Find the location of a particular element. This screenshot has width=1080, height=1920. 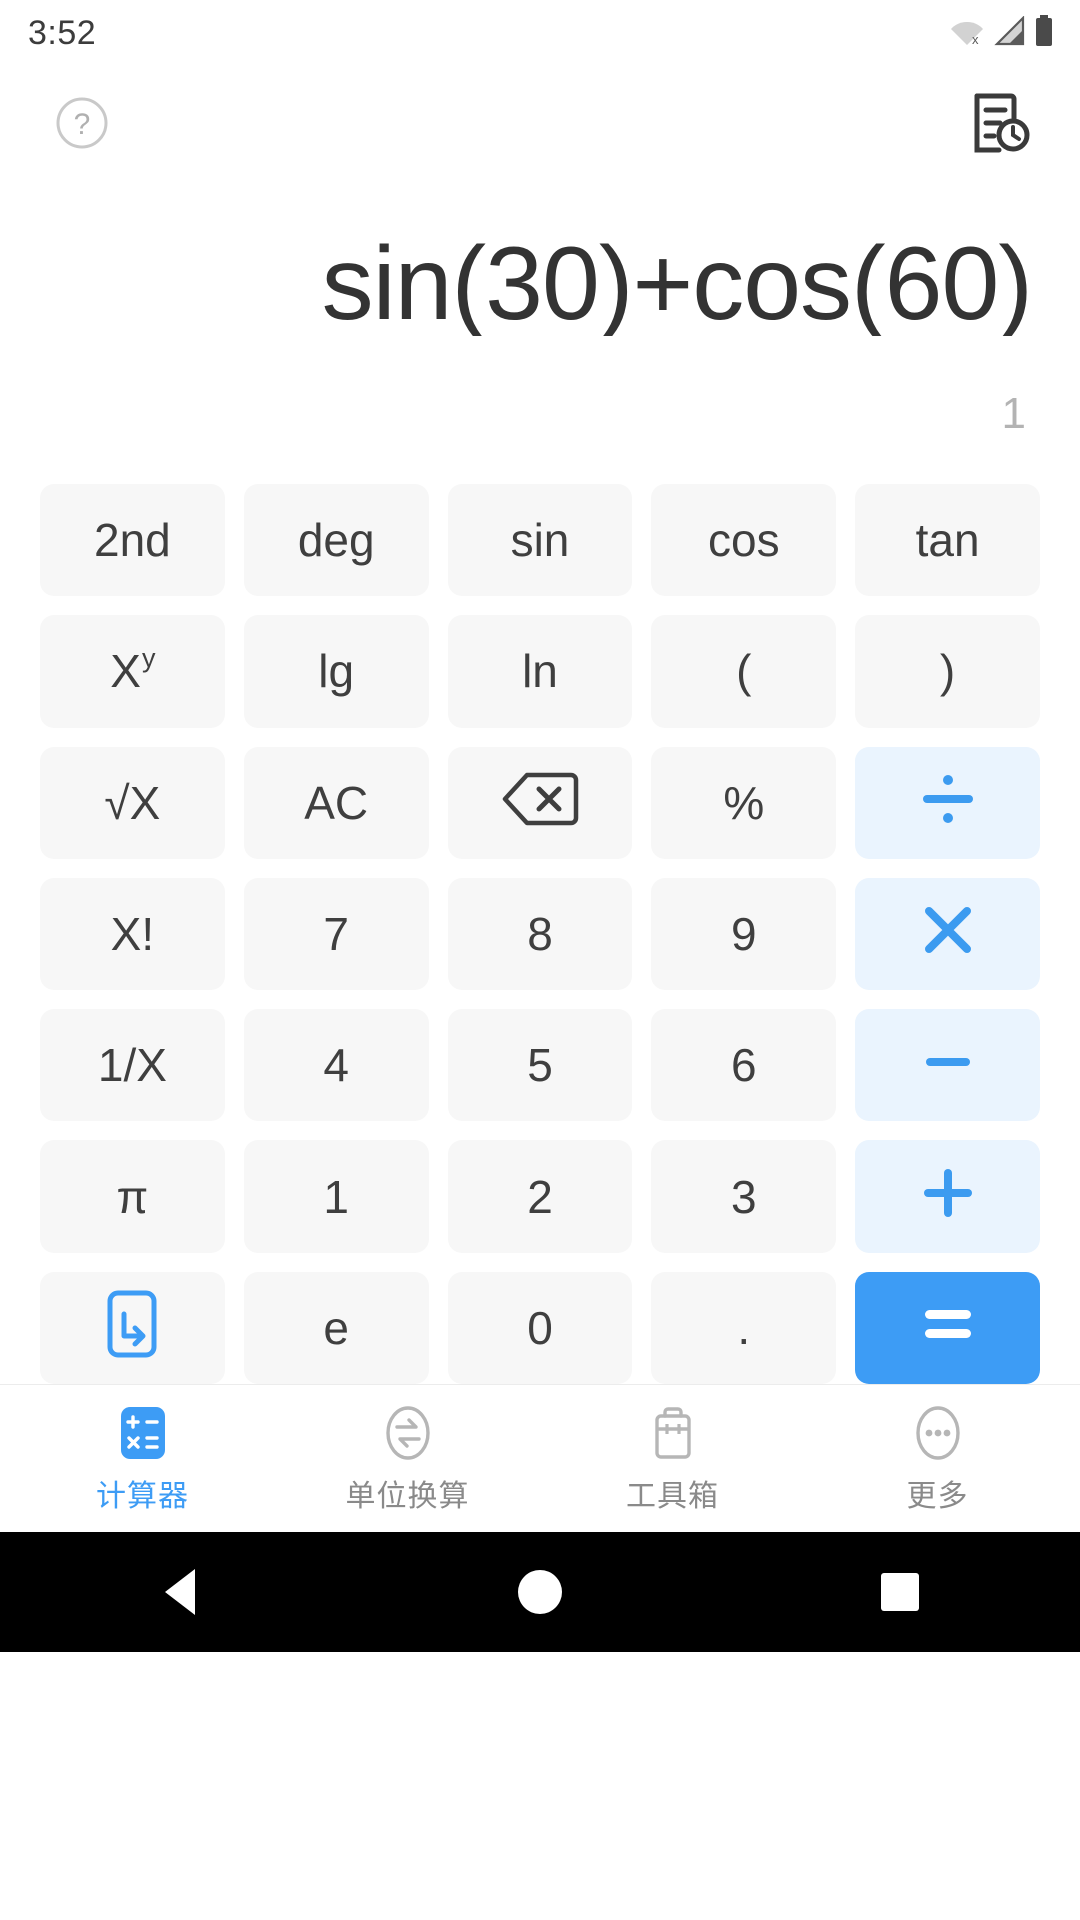

key-deg: deg is located at coordinates (336, 540).